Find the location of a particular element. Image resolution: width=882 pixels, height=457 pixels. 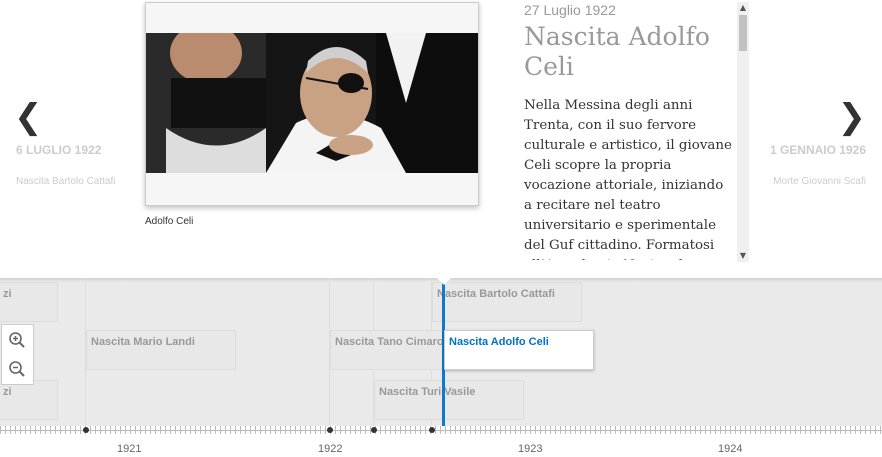

timeline-marker: Nascita Mario Landi is located at coordinates (161, 350).